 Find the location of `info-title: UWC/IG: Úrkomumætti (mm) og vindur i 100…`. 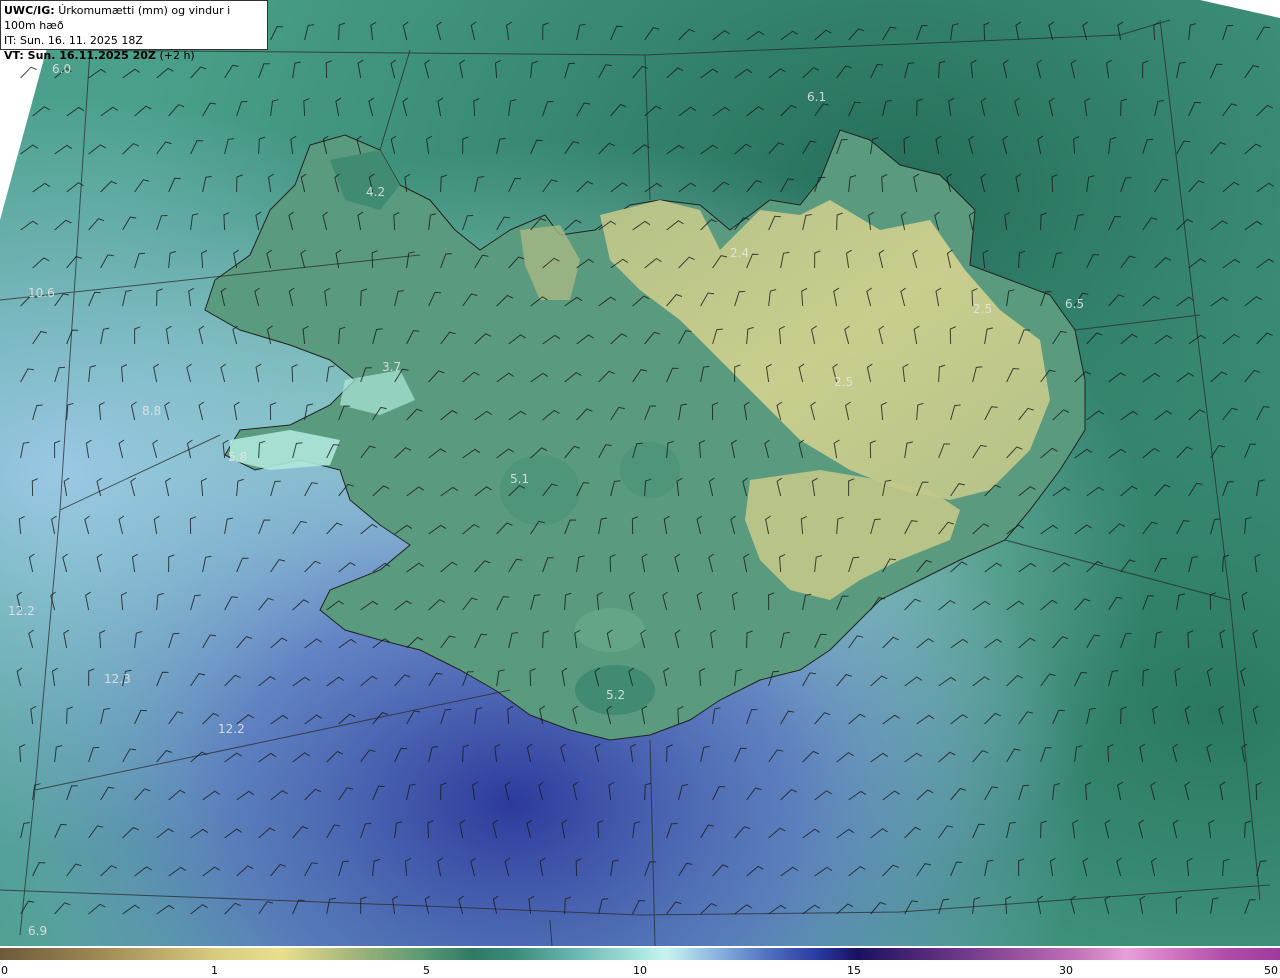

info-title: UWC/IG: Úrkomumætti (mm) og vindur i 100… is located at coordinates (134, 18).